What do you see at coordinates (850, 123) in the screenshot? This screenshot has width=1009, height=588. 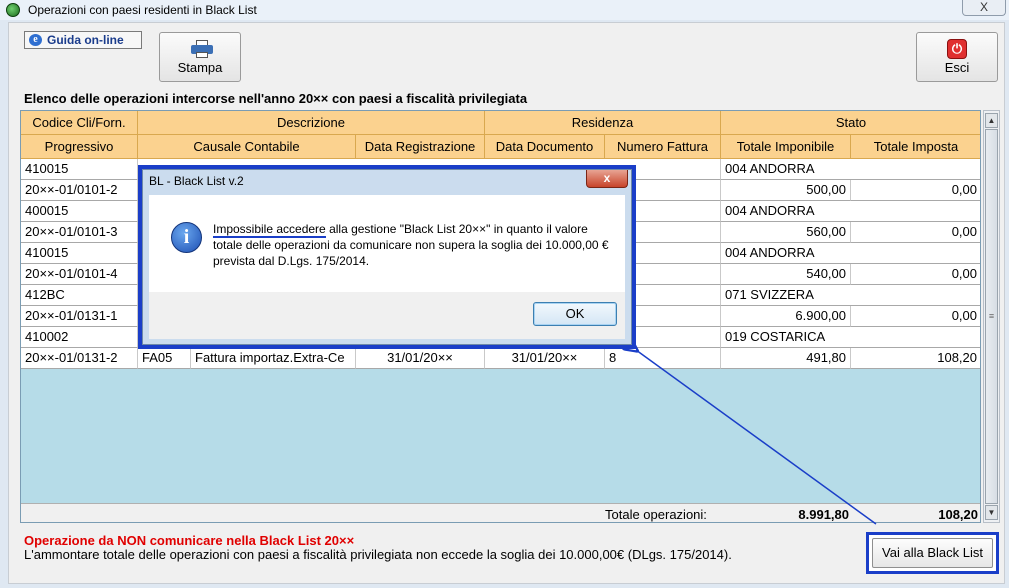 I see `header-stato: Stato` at bounding box center [850, 123].